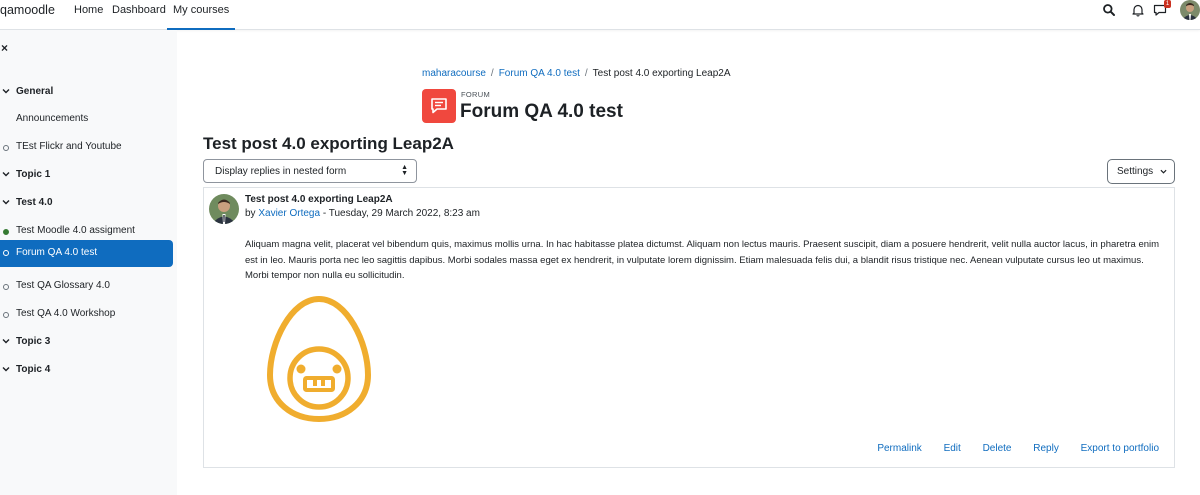  Describe the element at coordinates (319, 199) in the screenshot. I see `post-subject: Test post 4.0 exporting Leap2A` at that location.